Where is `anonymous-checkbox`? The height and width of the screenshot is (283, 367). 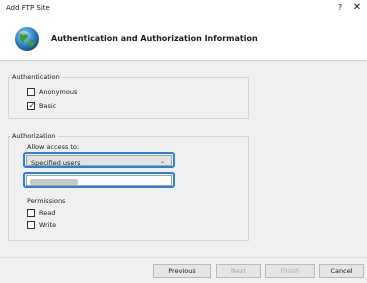
anonymous-checkbox is located at coordinates (31, 92).